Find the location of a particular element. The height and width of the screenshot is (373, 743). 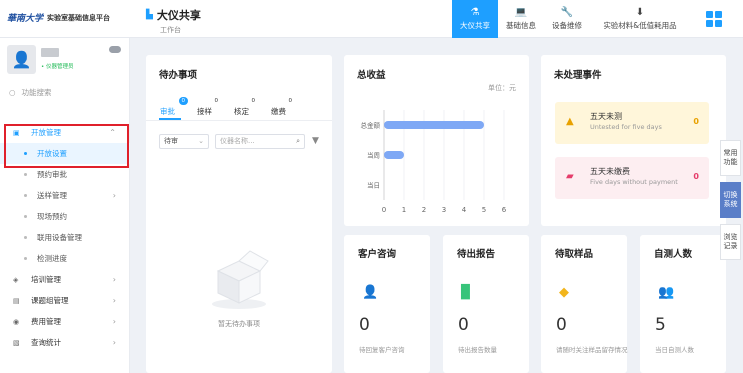

menu-open-management: ▣ 开放管理 ⌃ is located at coordinates (65, 132).